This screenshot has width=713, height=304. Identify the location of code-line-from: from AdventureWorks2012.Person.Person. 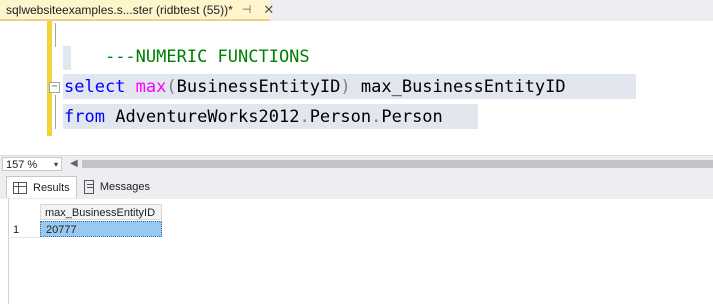
(253, 117).